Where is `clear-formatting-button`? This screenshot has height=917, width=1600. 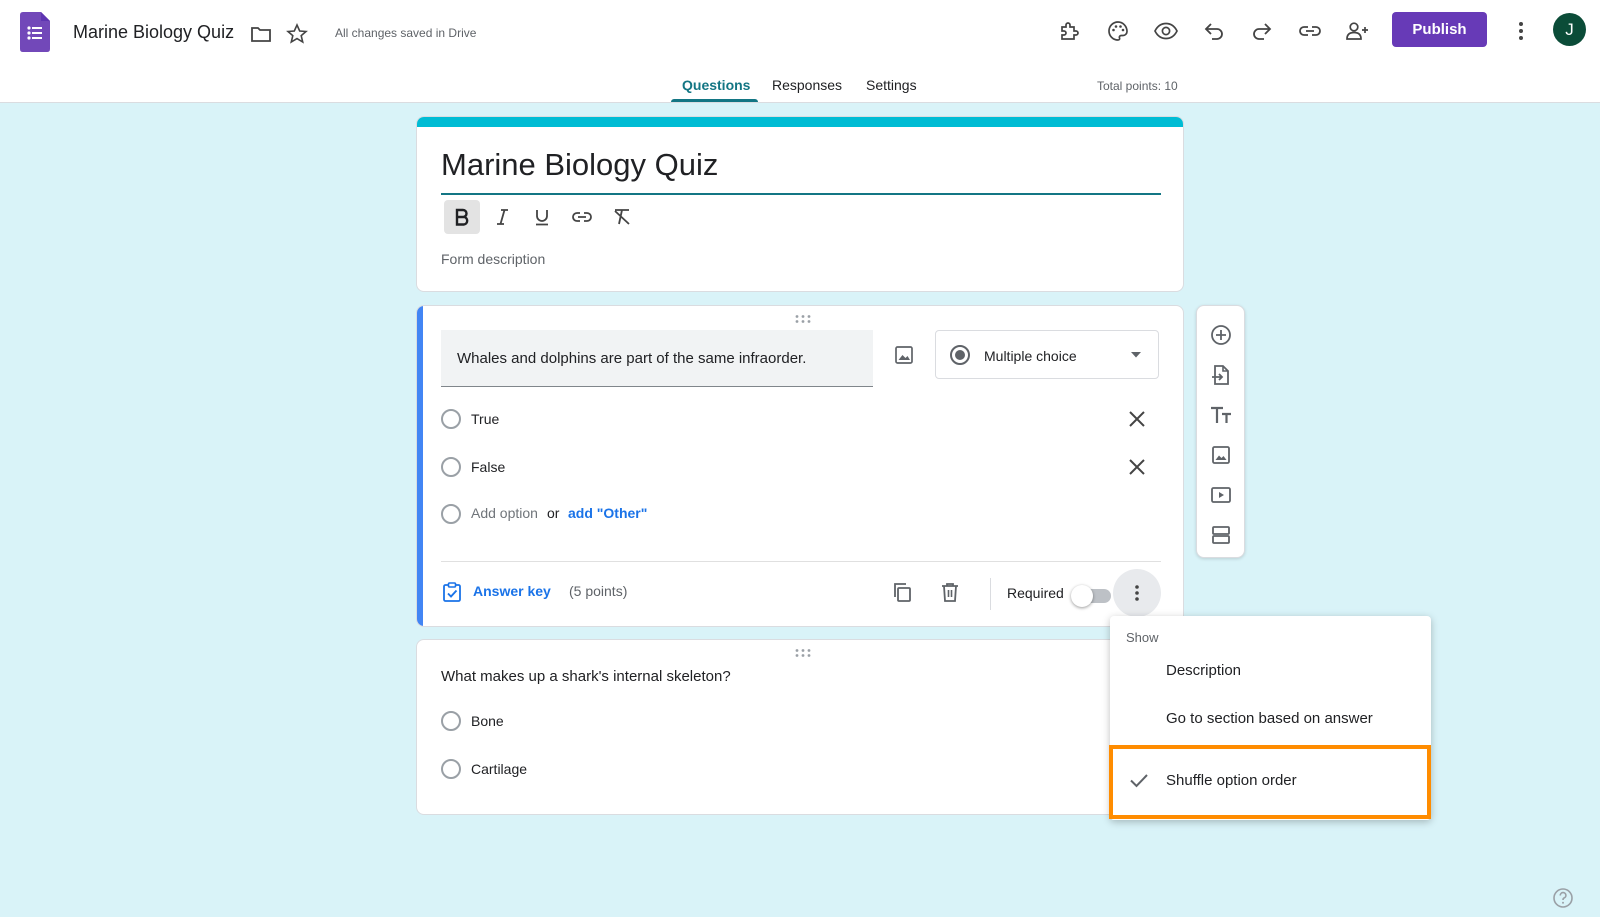 clear-formatting-button is located at coordinates (622, 217).